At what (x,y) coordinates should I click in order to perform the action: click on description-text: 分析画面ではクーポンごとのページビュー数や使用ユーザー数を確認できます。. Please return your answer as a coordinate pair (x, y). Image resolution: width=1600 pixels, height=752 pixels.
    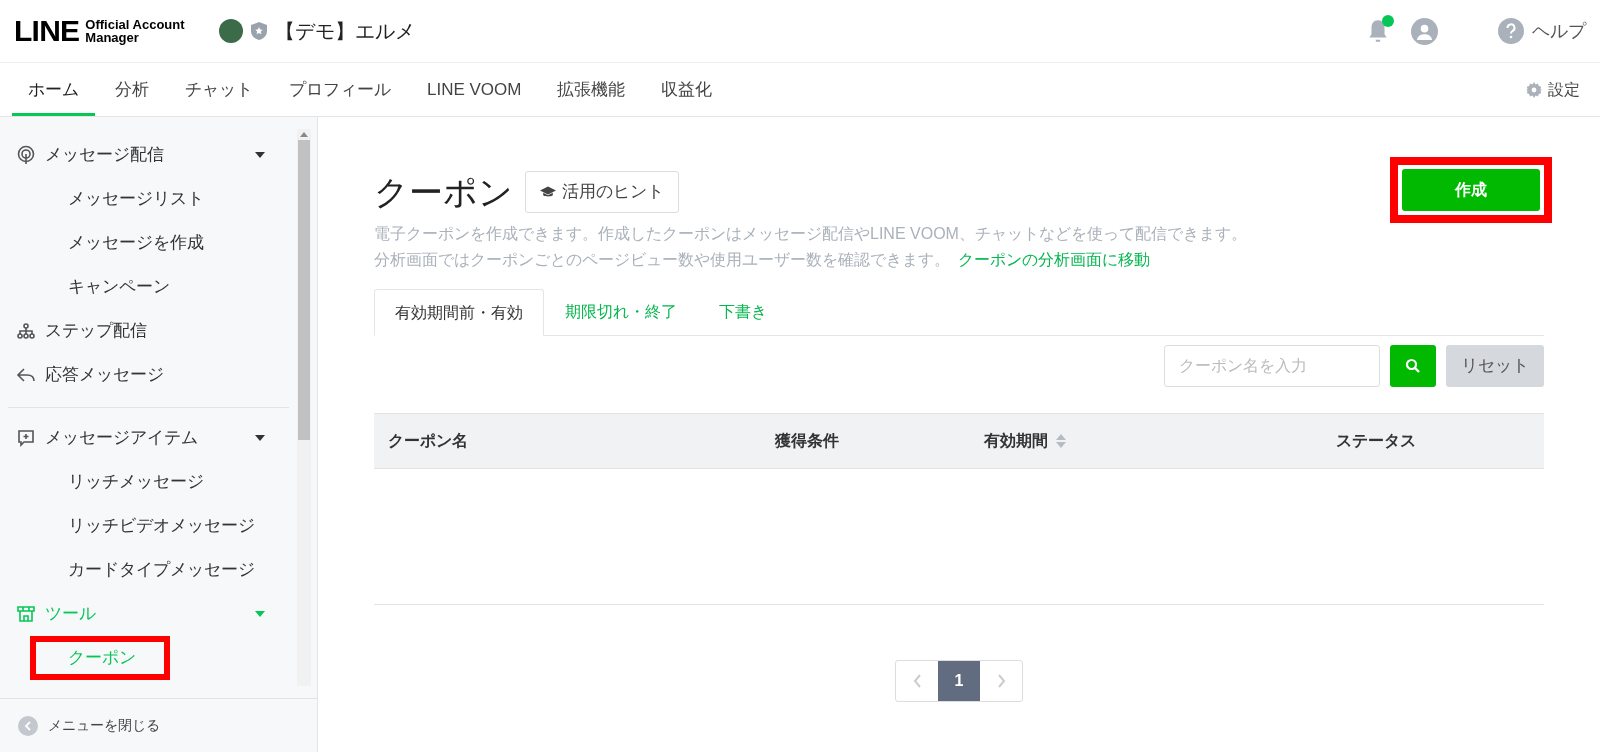
    Looking at the image, I should click on (662, 259).